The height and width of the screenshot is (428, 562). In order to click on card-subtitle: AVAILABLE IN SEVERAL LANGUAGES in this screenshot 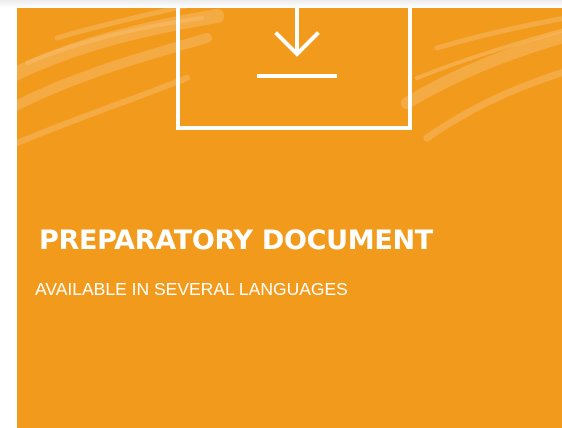, I will do `click(191, 289)`.